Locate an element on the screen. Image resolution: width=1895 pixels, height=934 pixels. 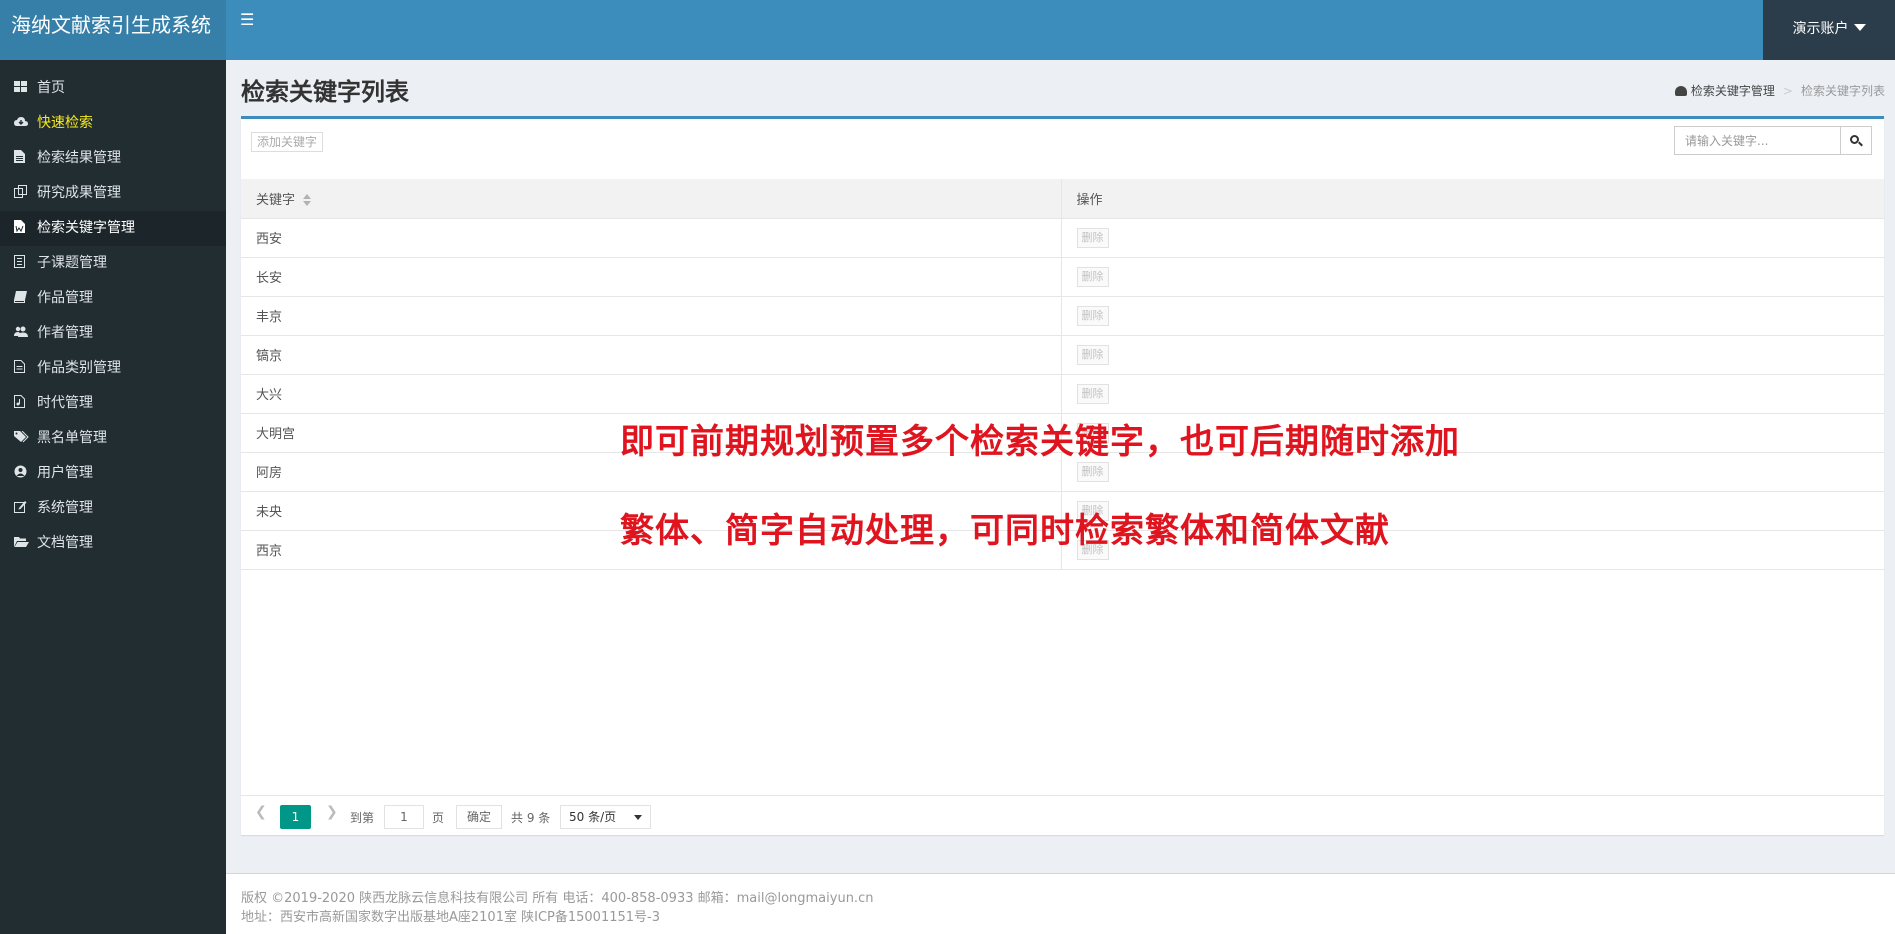
keyword-cell: 长安 is located at coordinates (651, 277).